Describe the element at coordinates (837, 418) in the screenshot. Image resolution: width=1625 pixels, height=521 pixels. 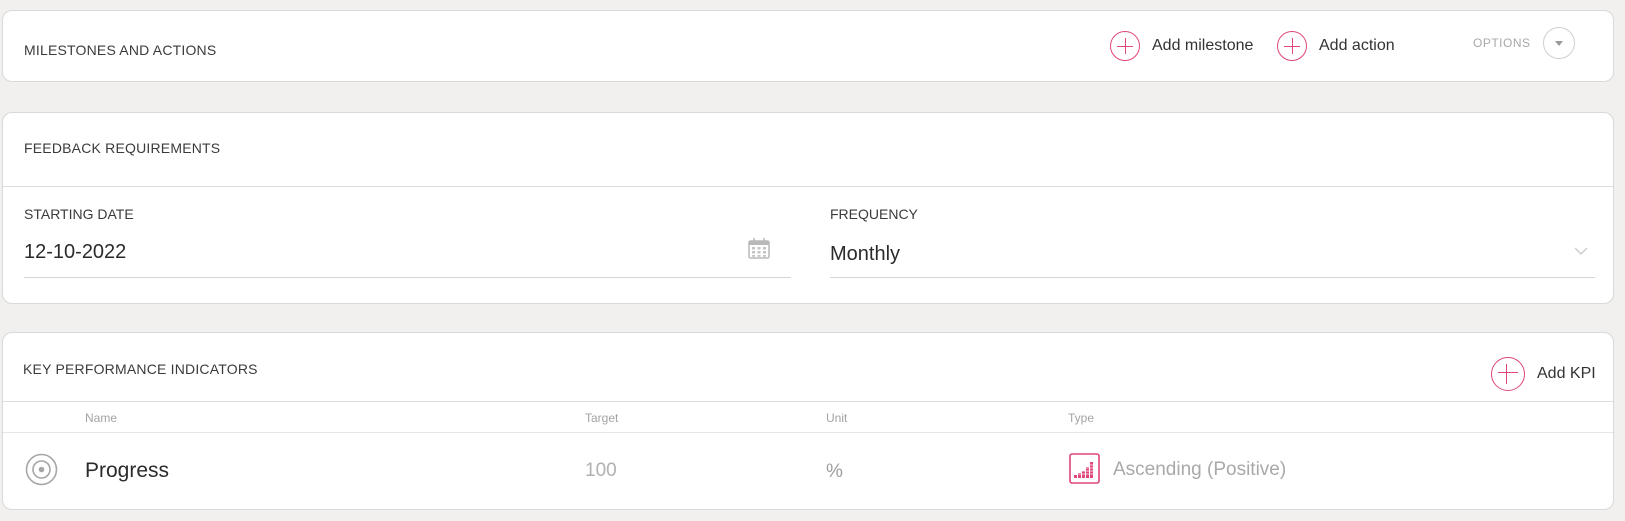
I see `column-header-unit: Unit` at that location.